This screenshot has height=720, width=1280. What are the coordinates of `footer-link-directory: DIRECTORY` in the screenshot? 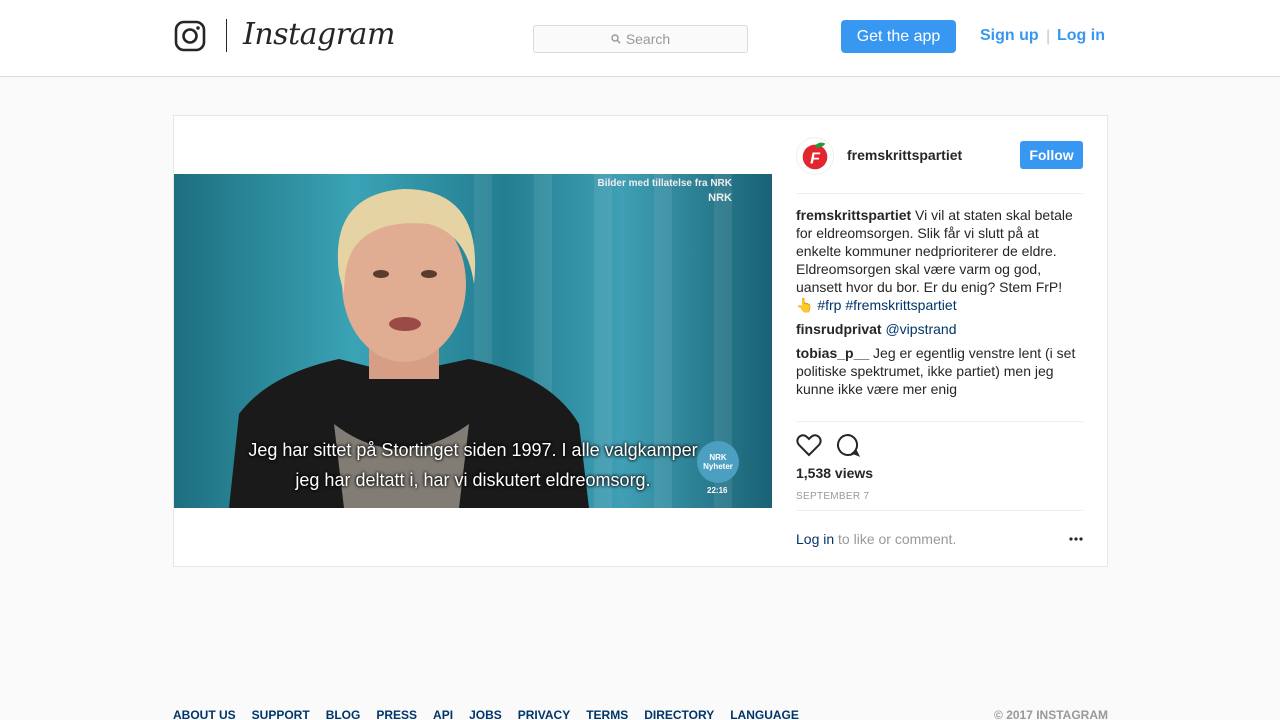 It's located at (679, 714).